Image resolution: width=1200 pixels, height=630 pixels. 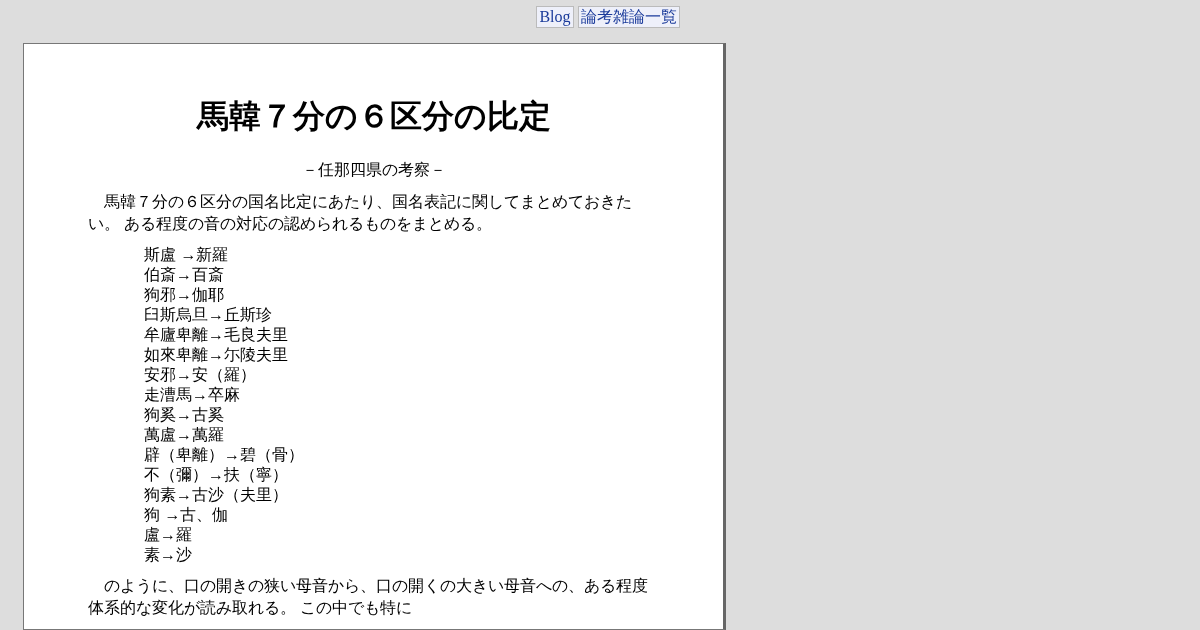 What do you see at coordinates (216, 355) in the screenshot?
I see `correspondence-line: 如來卑離→尓陵夫里` at bounding box center [216, 355].